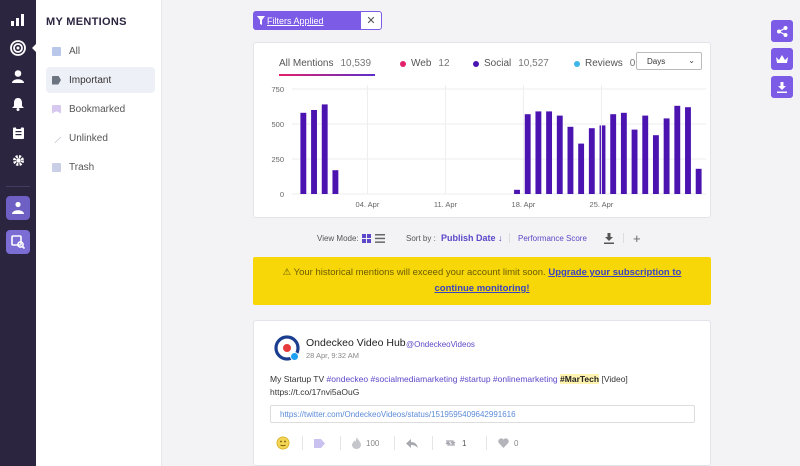 This screenshot has width=800, height=466. Describe the element at coordinates (314, 392) in the screenshot. I see `post-short-link: https://t.co/17nvi5aOuG` at that location.